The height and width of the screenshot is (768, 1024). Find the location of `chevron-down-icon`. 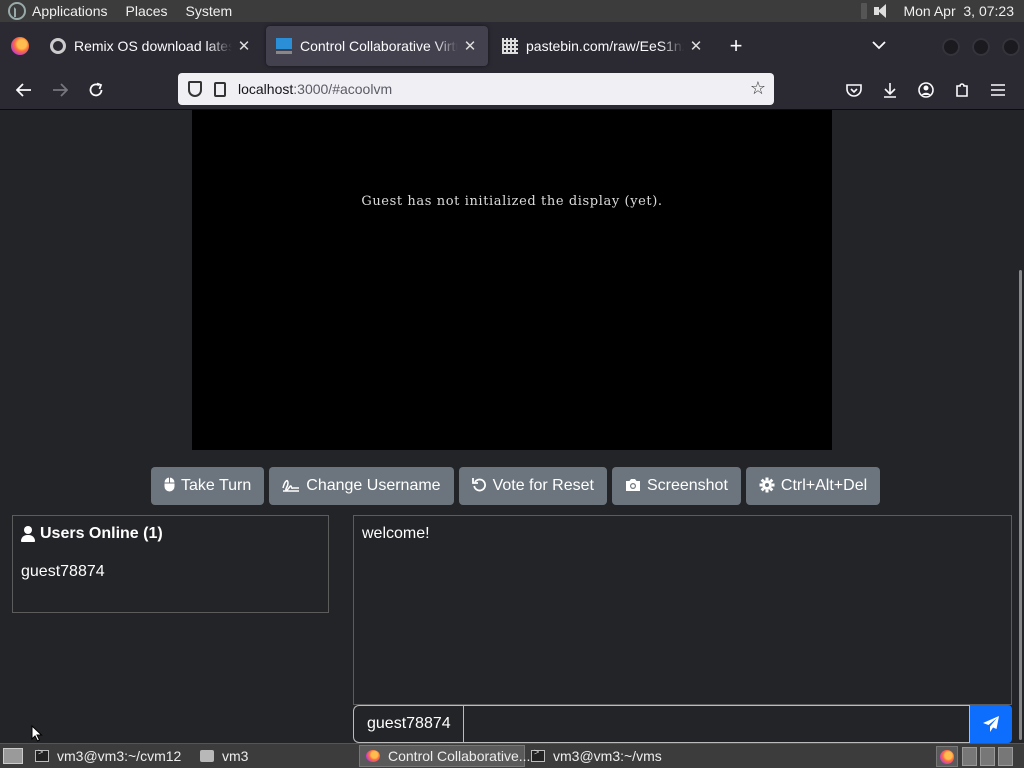

chevron-down-icon is located at coordinates (879, 44).